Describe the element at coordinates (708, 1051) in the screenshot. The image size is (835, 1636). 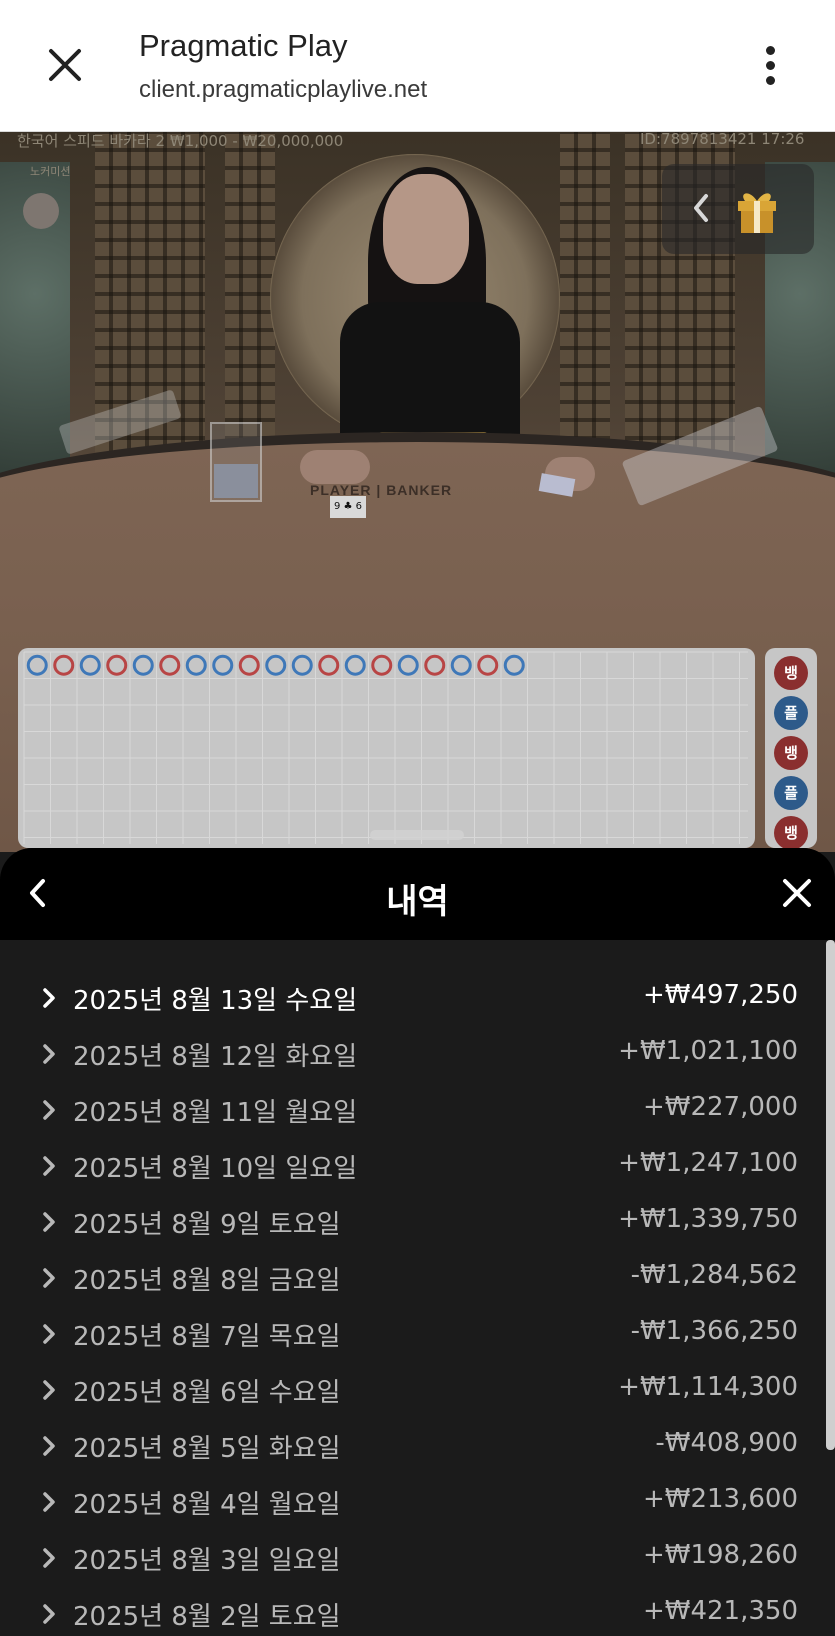
I see `history-amount: +₩1,021,100` at that location.